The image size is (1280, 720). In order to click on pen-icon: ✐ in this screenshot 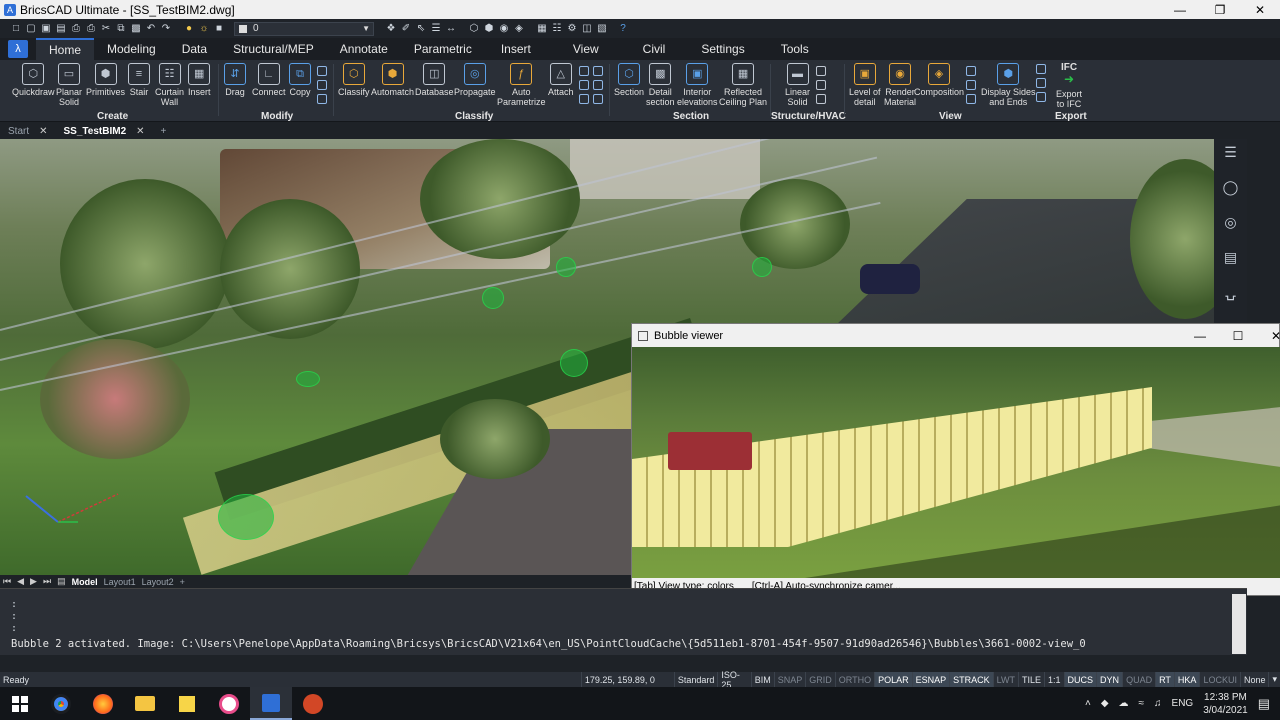, I will do `click(406, 29)`.